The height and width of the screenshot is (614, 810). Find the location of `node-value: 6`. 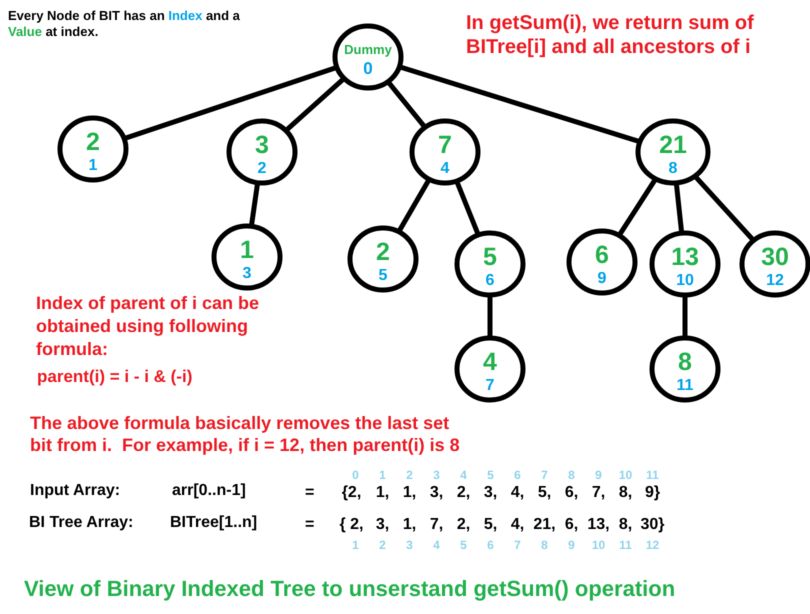

node-value: 6 is located at coordinates (602, 255).